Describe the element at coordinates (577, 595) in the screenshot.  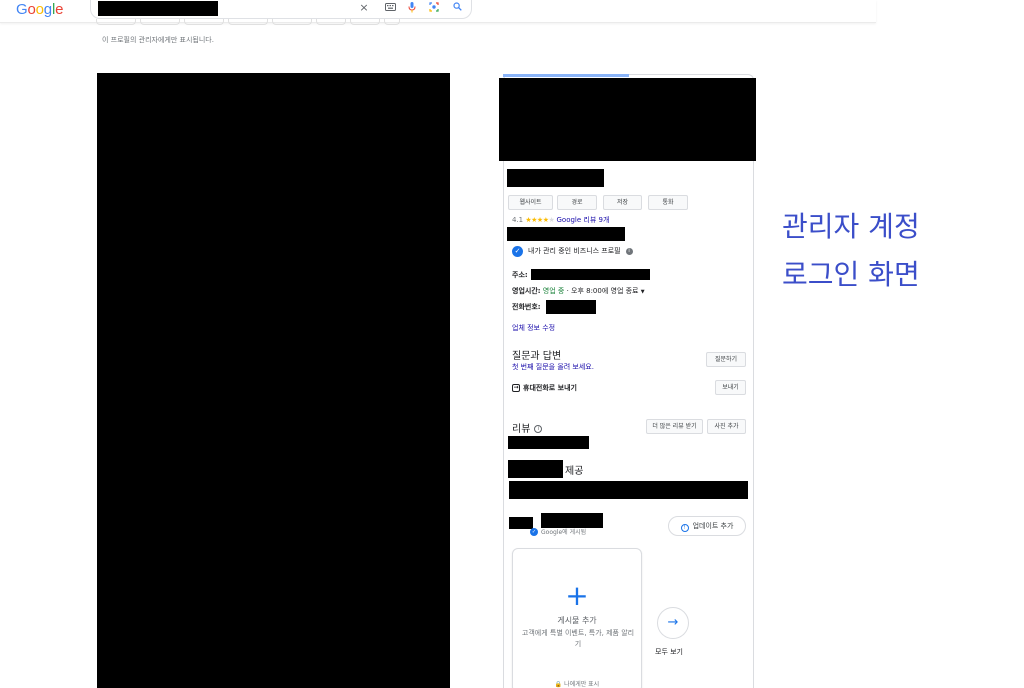
I see `plus-icon: +` at that location.